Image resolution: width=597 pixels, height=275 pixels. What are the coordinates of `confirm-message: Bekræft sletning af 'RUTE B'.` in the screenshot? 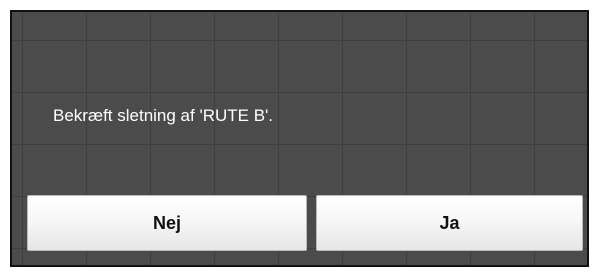 It's located at (163, 115).